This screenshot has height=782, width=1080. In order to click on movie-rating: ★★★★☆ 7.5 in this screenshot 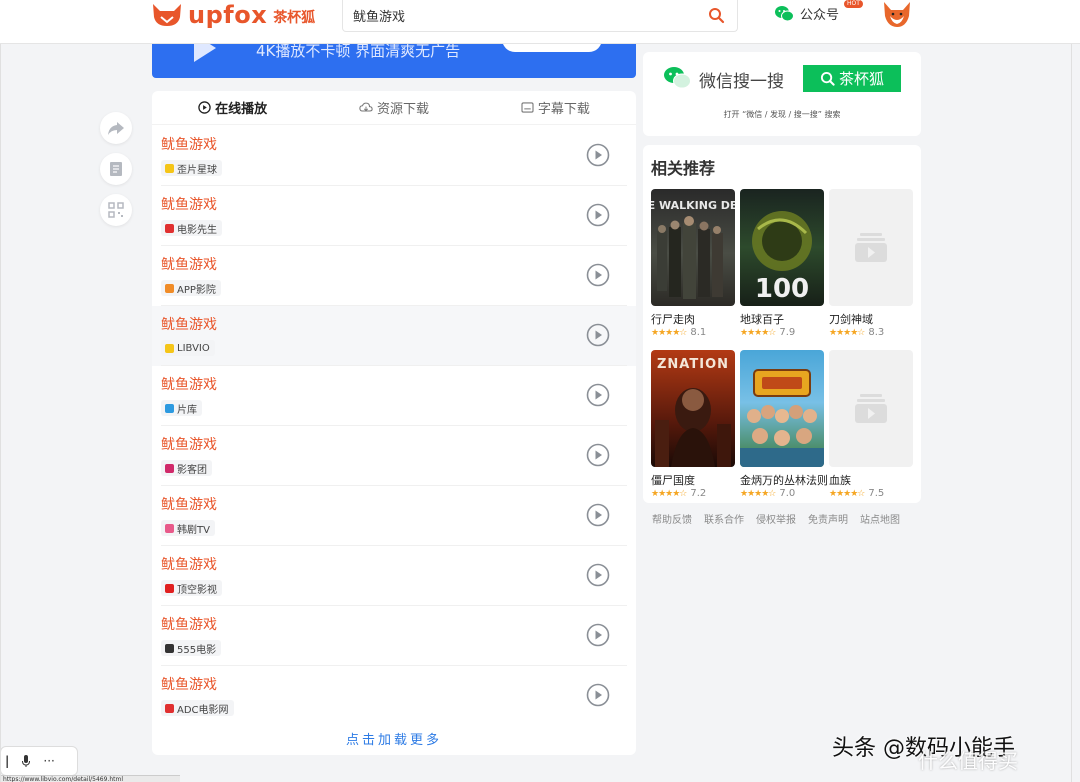, I will do `click(856, 493)`.